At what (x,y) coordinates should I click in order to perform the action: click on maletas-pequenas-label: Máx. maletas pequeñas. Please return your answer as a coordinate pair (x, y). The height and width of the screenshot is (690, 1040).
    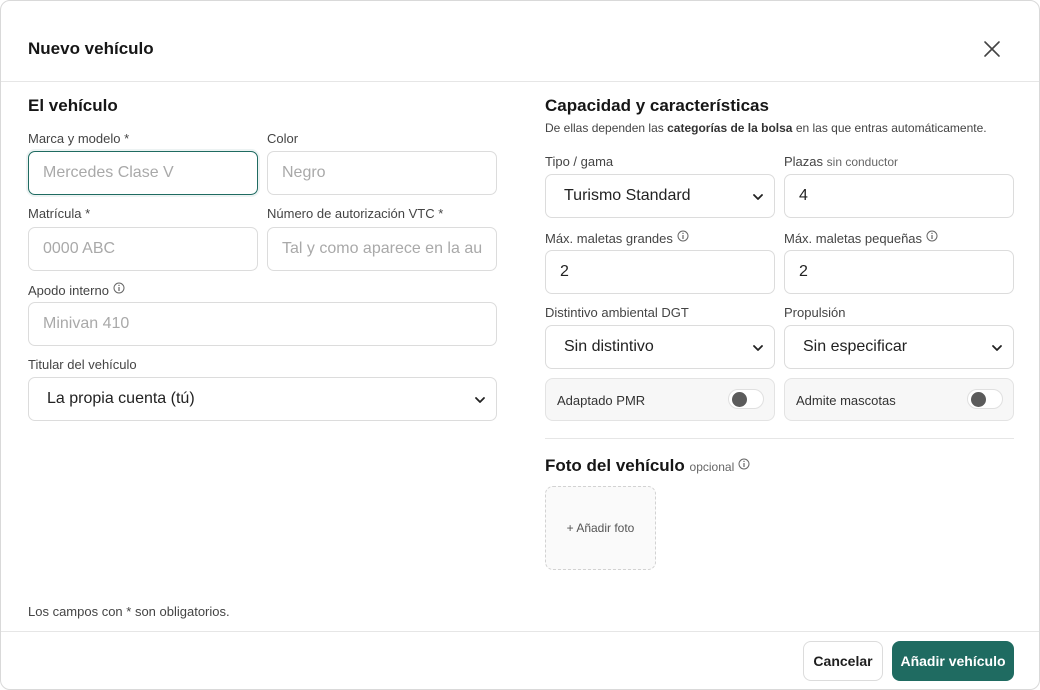
    Looking at the image, I should click on (861, 238).